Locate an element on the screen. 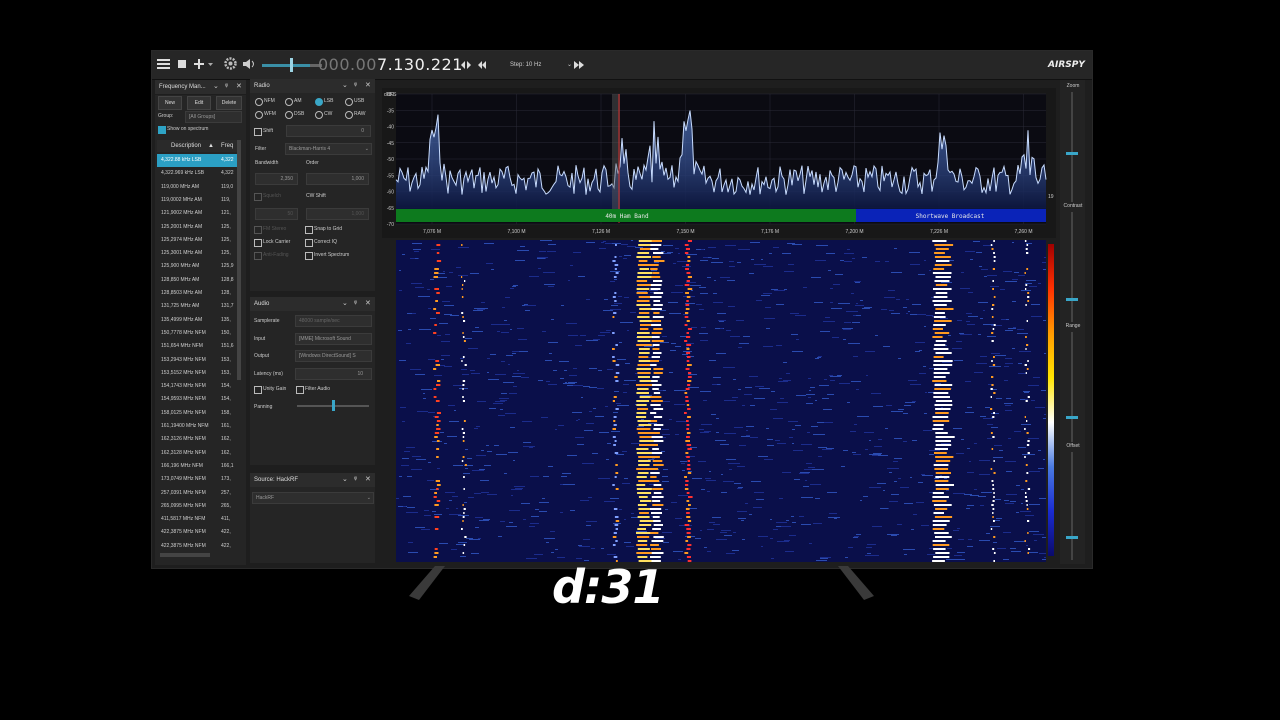 The height and width of the screenshot is (720, 1280). offset-slider-track is located at coordinates (1072, 506).